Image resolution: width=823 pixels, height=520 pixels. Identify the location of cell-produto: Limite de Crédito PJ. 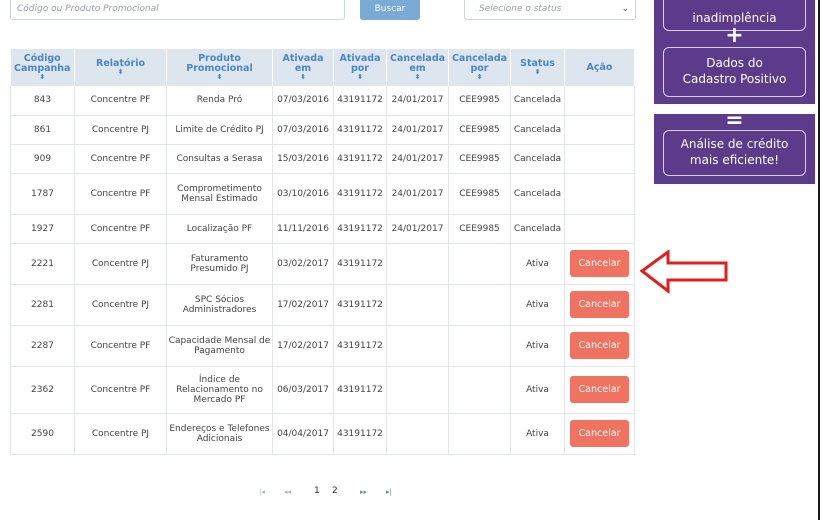
(219, 130).